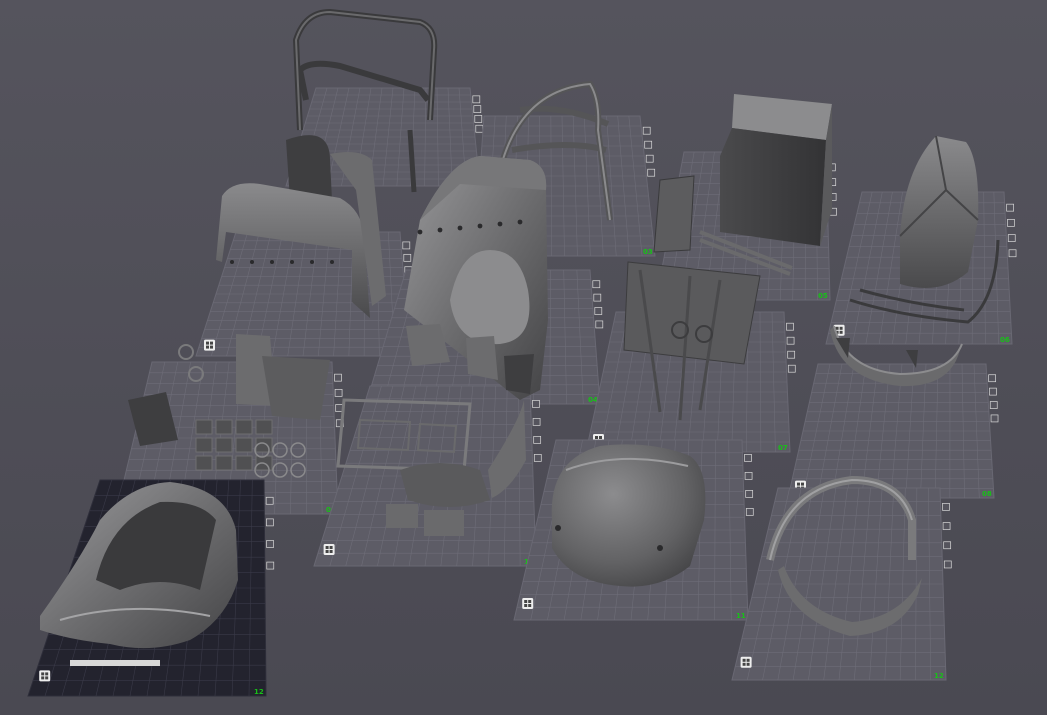 The image size is (1047, 715). Describe the element at coordinates (741, 616) in the screenshot. I see `plate-number-label: 11` at that location.